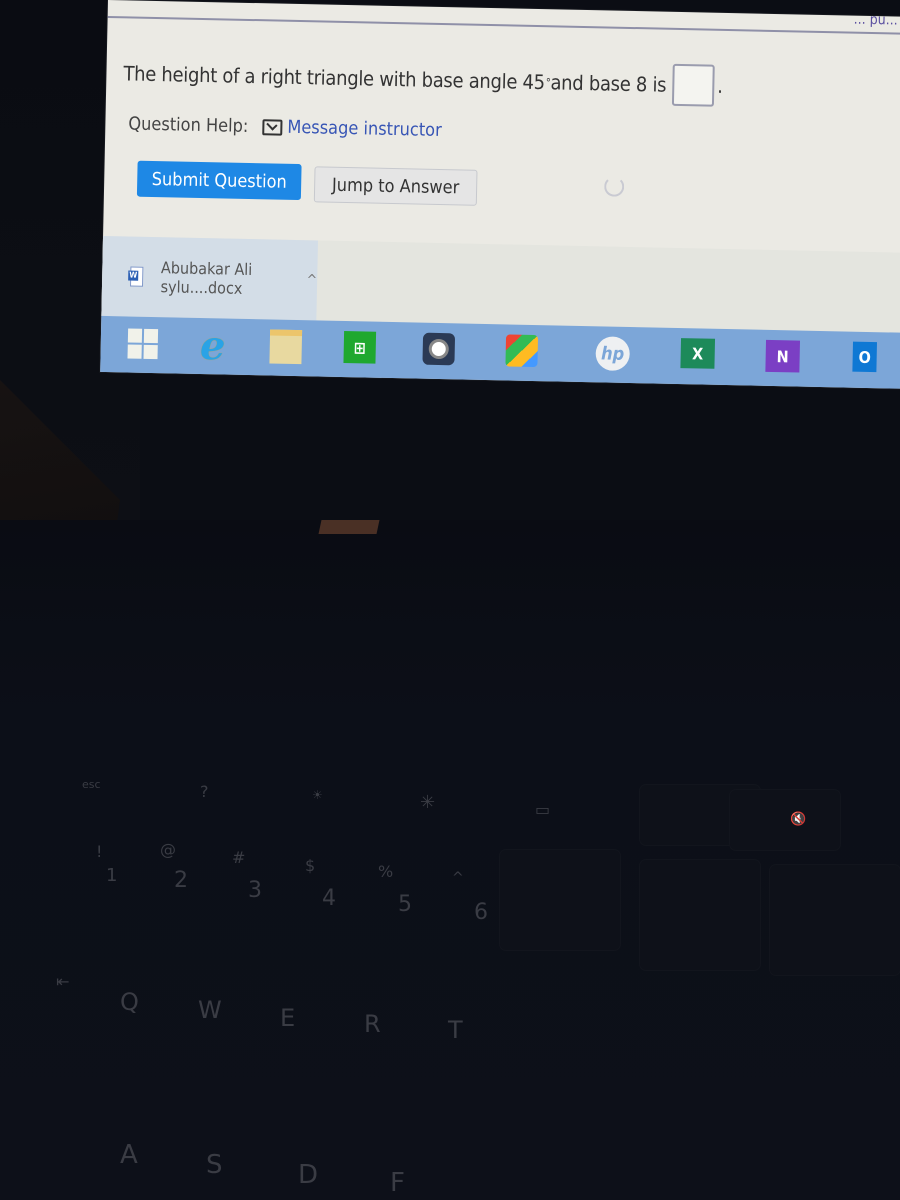  I want to click on key-w: W, so click(210, 1010).